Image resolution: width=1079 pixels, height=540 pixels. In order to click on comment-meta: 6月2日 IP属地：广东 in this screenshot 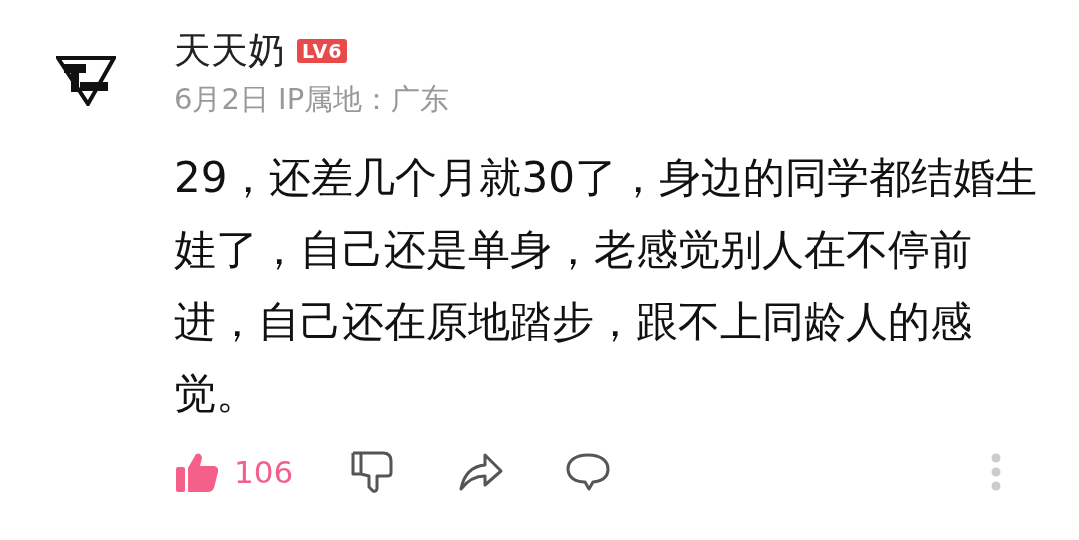, I will do `click(312, 99)`.